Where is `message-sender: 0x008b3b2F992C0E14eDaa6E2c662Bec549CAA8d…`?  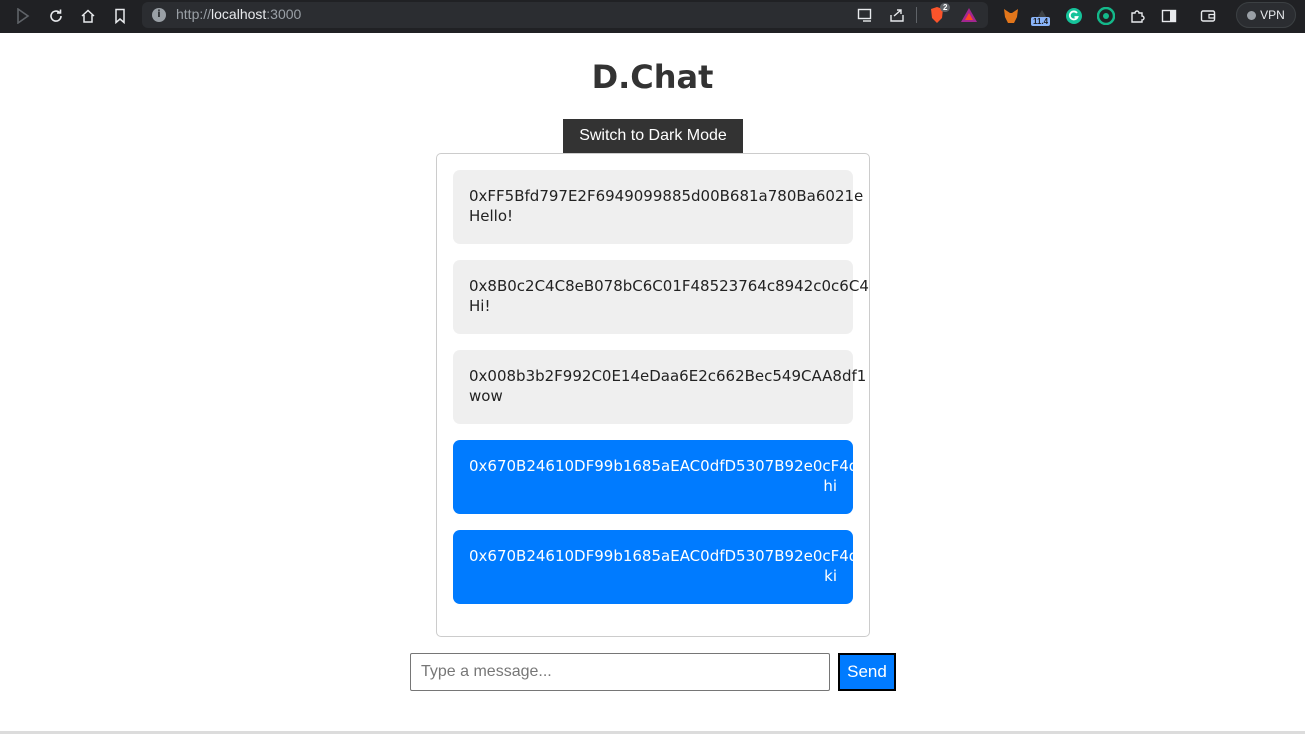
message-sender: 0x008b3b2F992C0E14eDaa6E2c662Bec549CAA8d… is located at coordinates (668, 376).